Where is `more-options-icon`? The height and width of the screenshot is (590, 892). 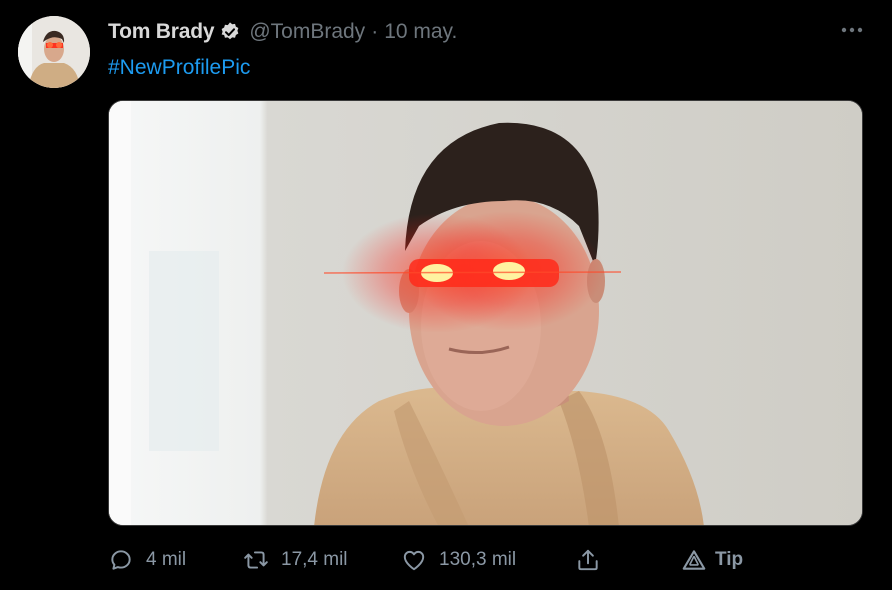
more-options-icon is located at coordinates (852, 30).